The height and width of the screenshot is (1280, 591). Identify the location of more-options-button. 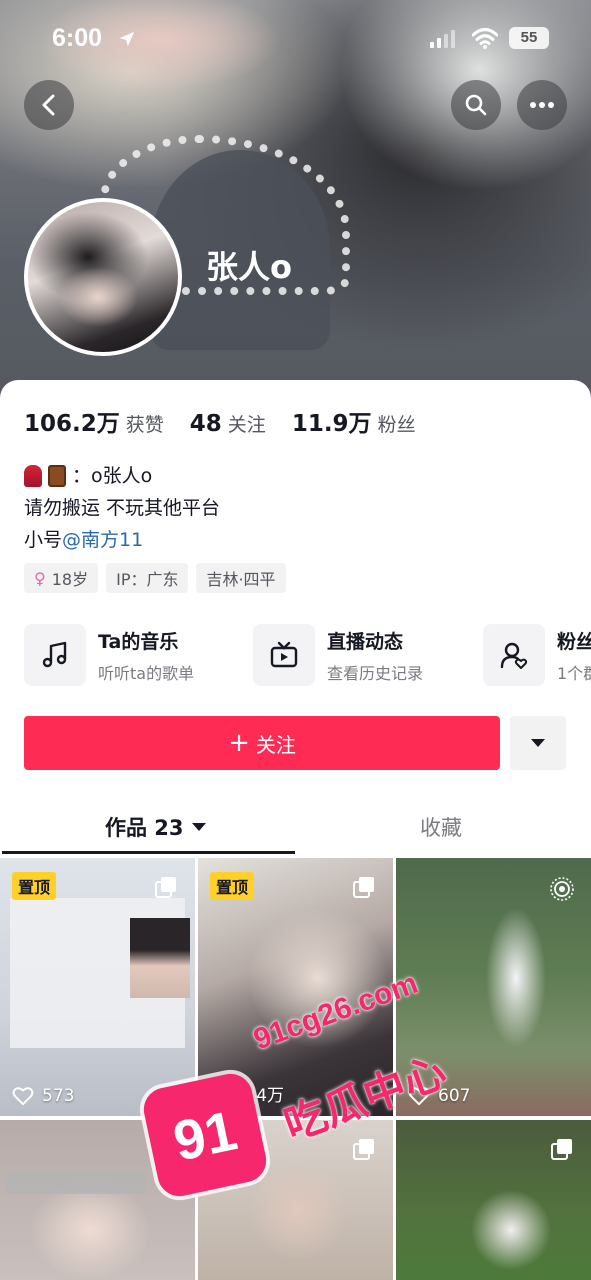
(542, 105).